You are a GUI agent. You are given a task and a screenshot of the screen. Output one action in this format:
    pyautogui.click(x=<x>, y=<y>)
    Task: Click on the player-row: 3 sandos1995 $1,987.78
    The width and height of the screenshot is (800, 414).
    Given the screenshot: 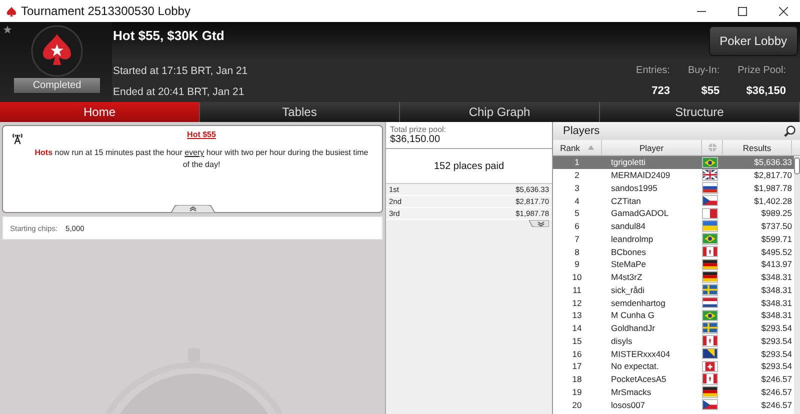 What is the action you would take?
    pyautogui.click(x=673, y=188)
    